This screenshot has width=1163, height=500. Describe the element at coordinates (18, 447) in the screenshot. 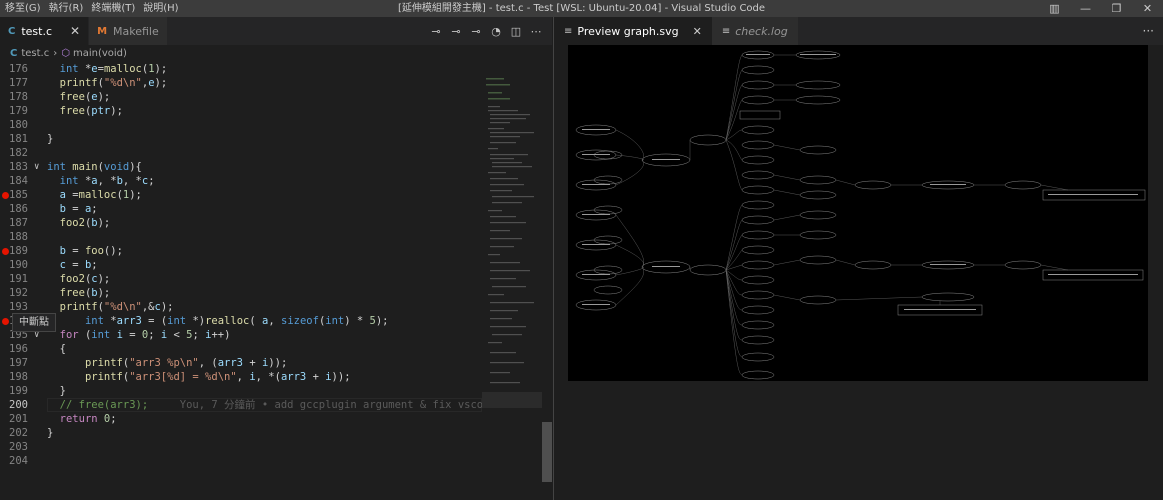

I see `code-line: 203` at that location.